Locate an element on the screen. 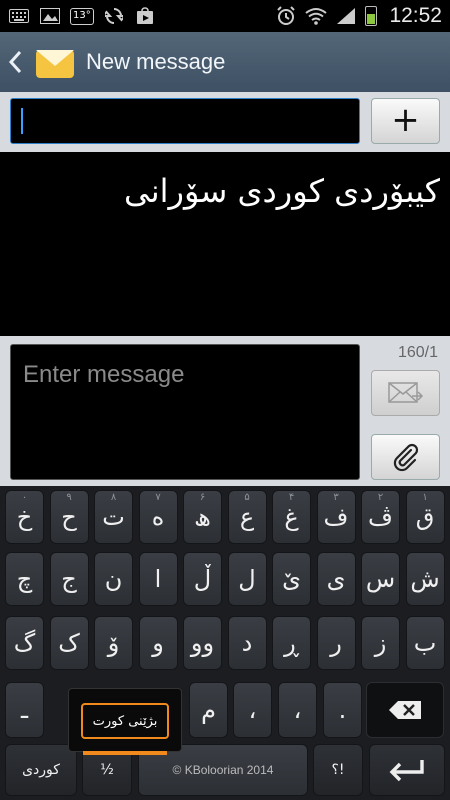 This screenshot has width=450, height=800. key: ۆ is located at coordinates (113, 643).